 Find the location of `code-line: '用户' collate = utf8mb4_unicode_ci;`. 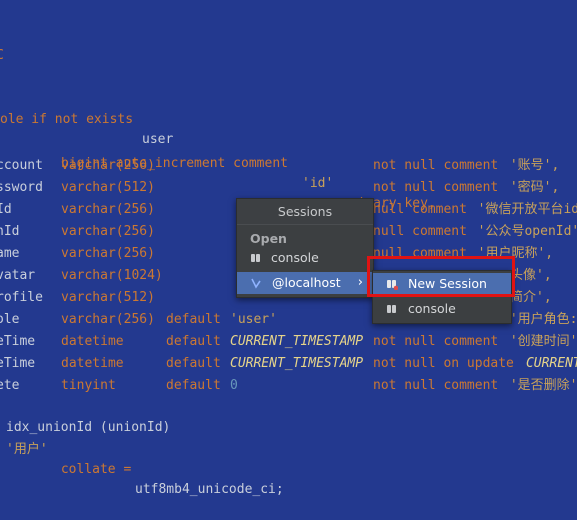

code-line: '用户' collate = utf8mb4_unicode_ci; is located at coordinates (142, 458).